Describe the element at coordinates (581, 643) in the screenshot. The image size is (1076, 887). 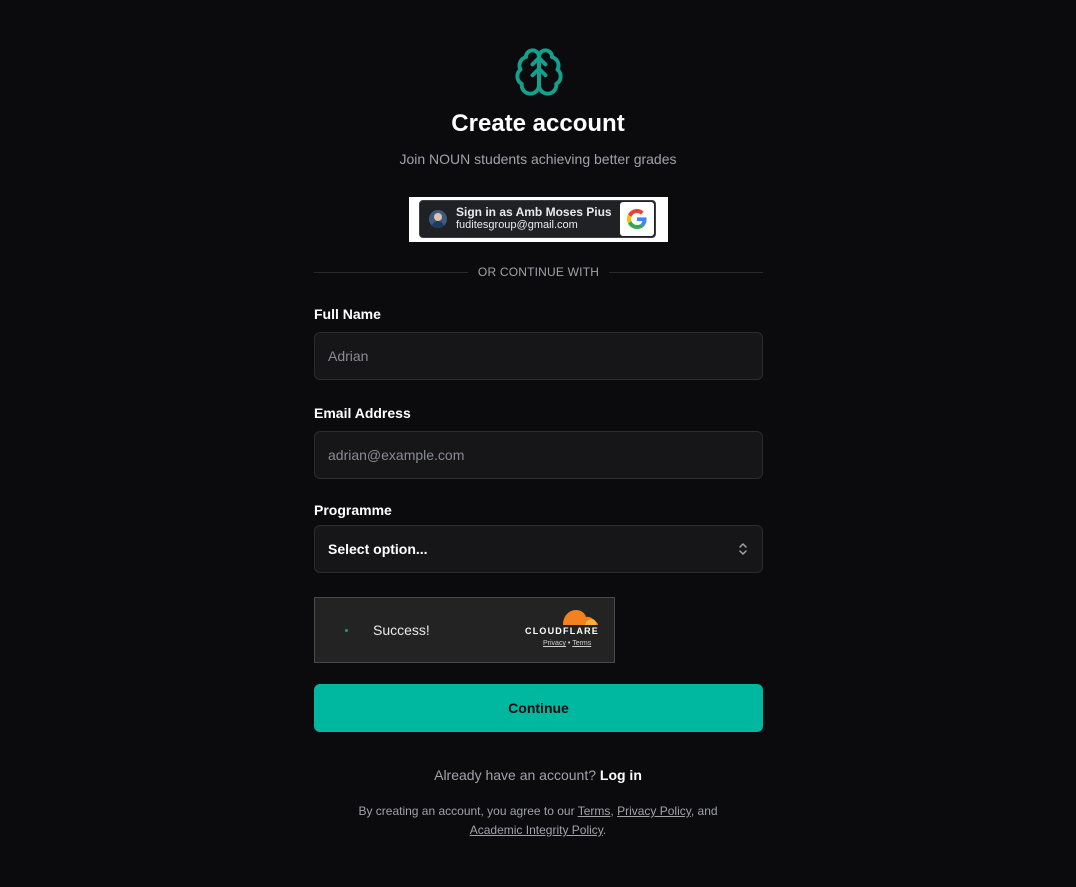
I see `captcha-terms-link: Terms` at that location.